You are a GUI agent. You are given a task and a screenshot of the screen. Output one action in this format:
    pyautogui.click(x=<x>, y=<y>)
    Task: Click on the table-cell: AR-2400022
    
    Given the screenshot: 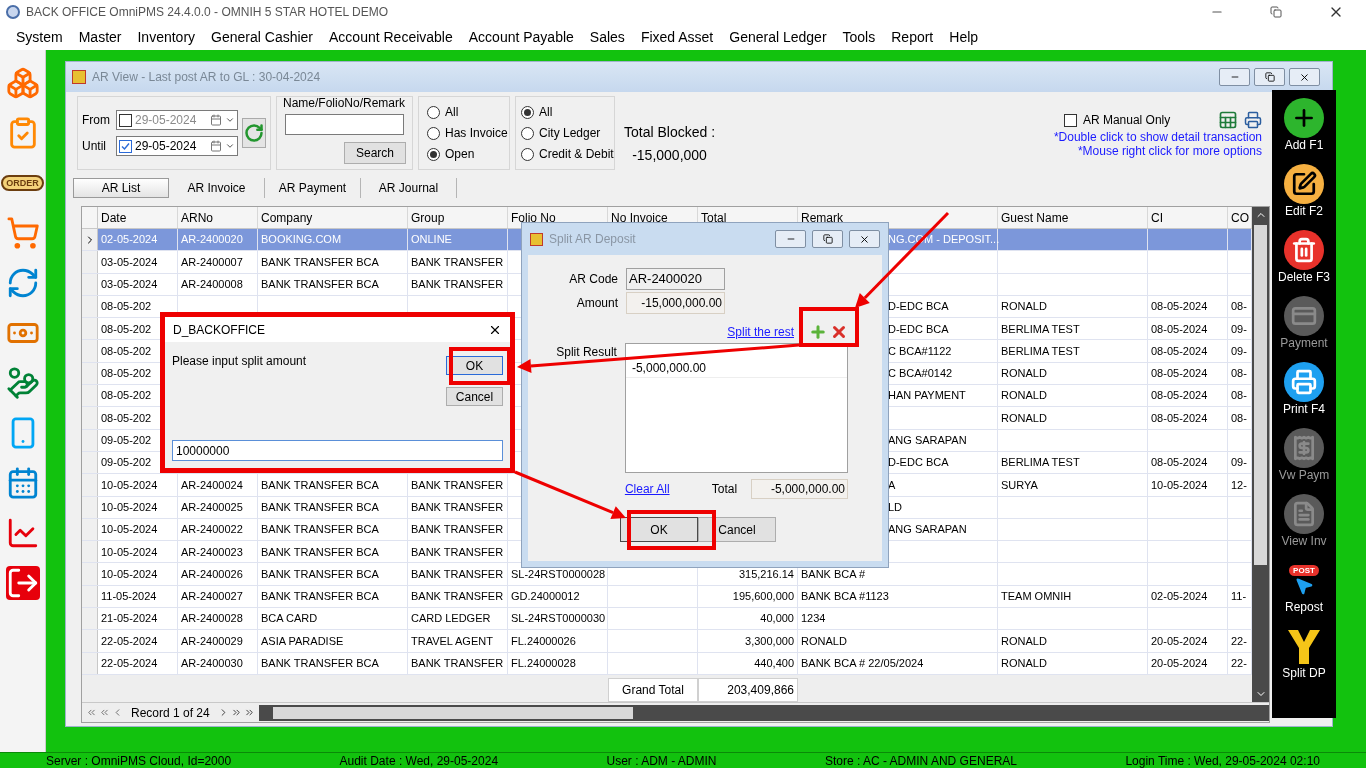 What is the action you would take?
    pyautogui.click(x=218, y=529)
    